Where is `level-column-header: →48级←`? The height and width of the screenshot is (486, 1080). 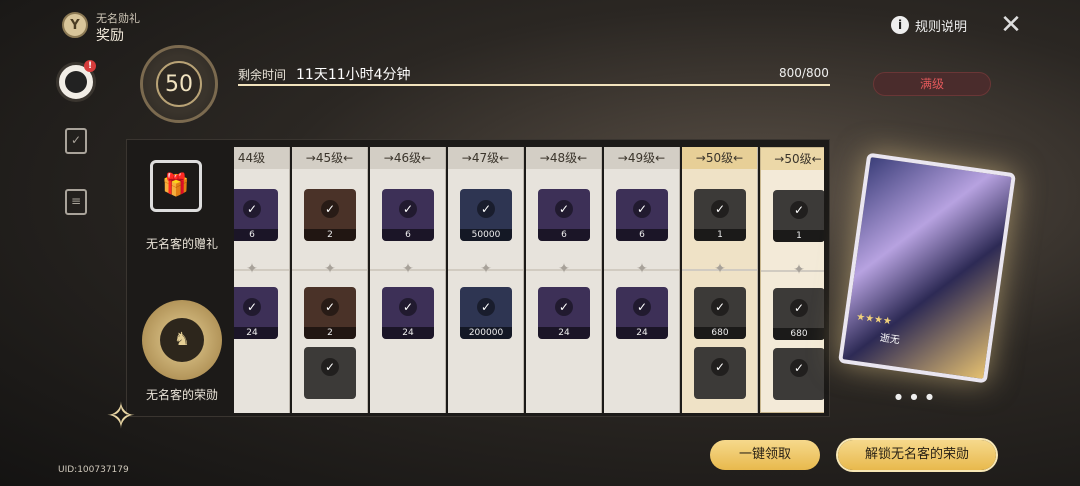
level-column-header: →48级← is located at coordinates (563, 158).